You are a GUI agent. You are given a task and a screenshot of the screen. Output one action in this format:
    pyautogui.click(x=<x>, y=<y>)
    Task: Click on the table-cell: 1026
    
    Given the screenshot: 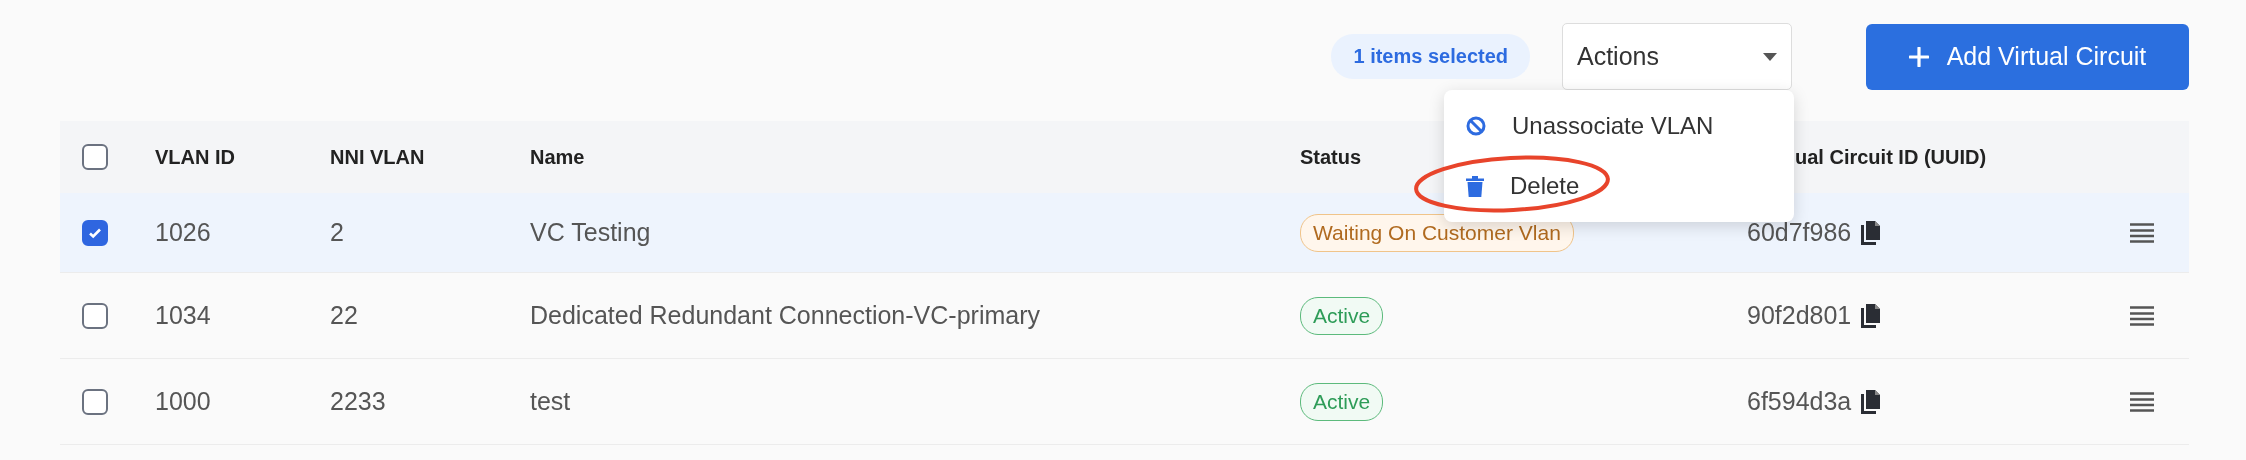 What is the action you would take?
    pyautogui.click(x=183, y=232)
    